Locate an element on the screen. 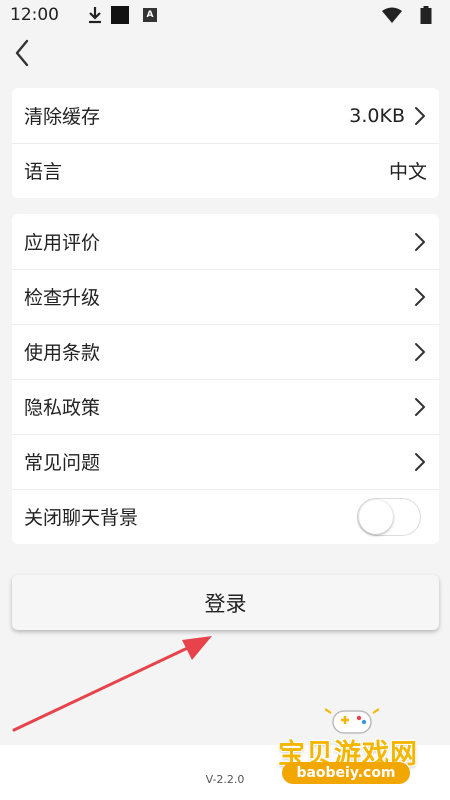  privacy-policy-row: 隐私政策 is located at coordinates (225, 406).